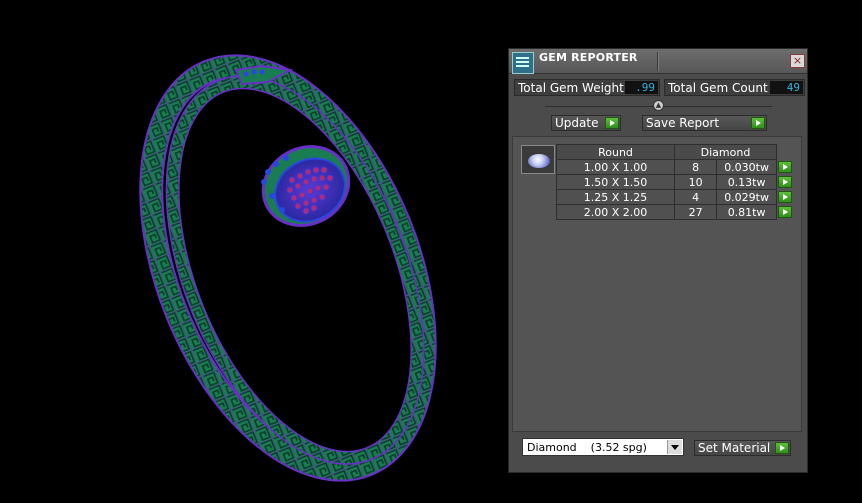 The width and height of the screenshot is (862, 503). I want to click on table-header-row: Round Diamond, so click(675, 152).